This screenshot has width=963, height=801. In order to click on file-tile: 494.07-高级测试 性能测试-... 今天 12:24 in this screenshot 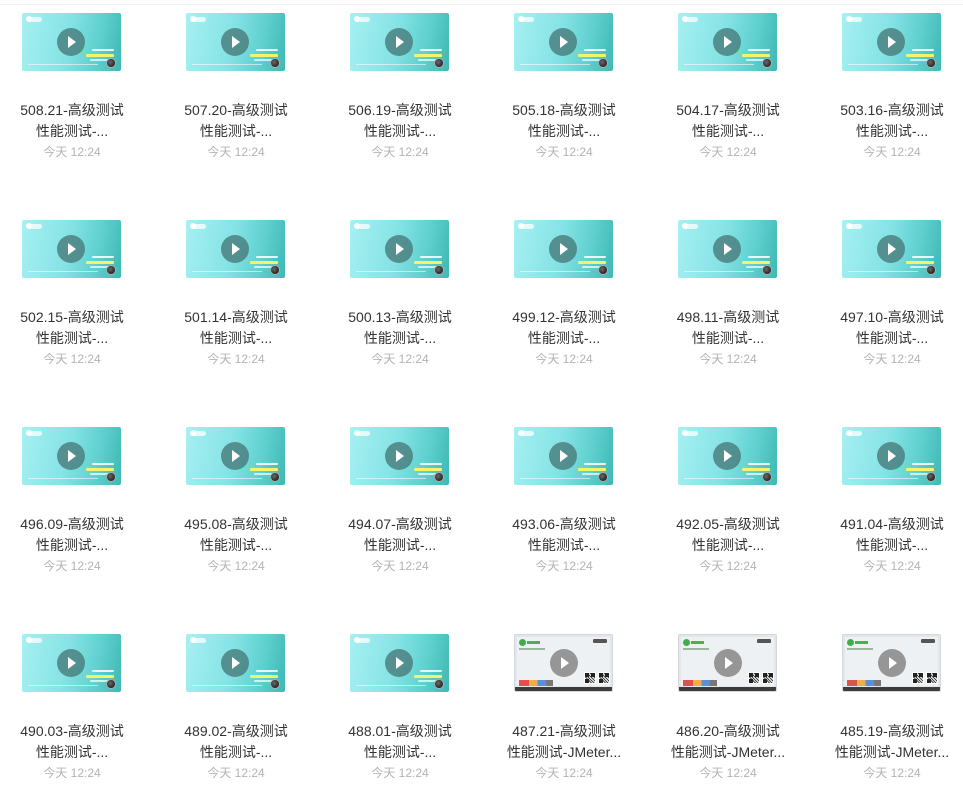, I will do `click(400, 502)`.